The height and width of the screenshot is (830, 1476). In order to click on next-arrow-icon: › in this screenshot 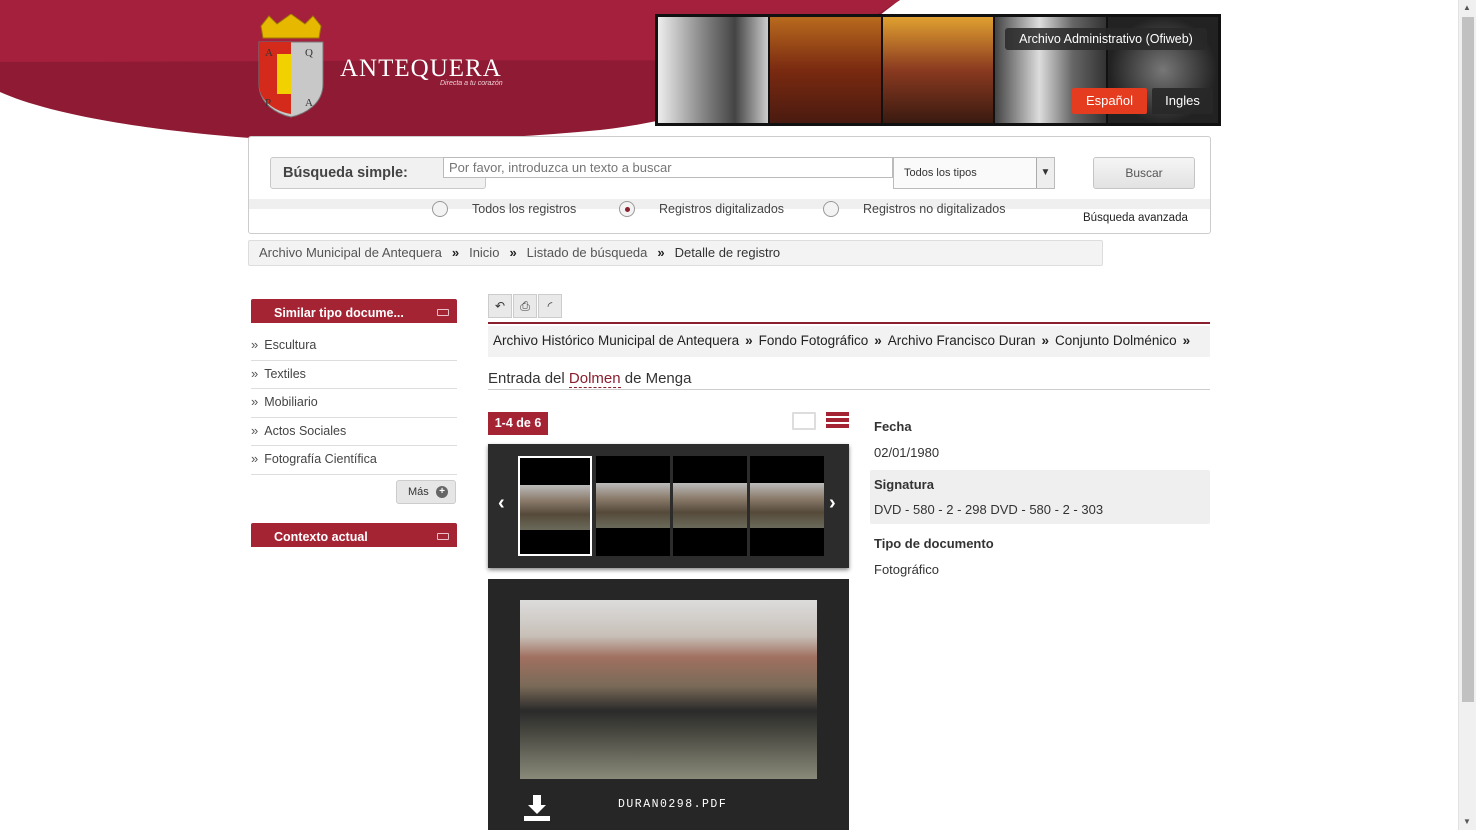, I will do `click(832, 503)`.